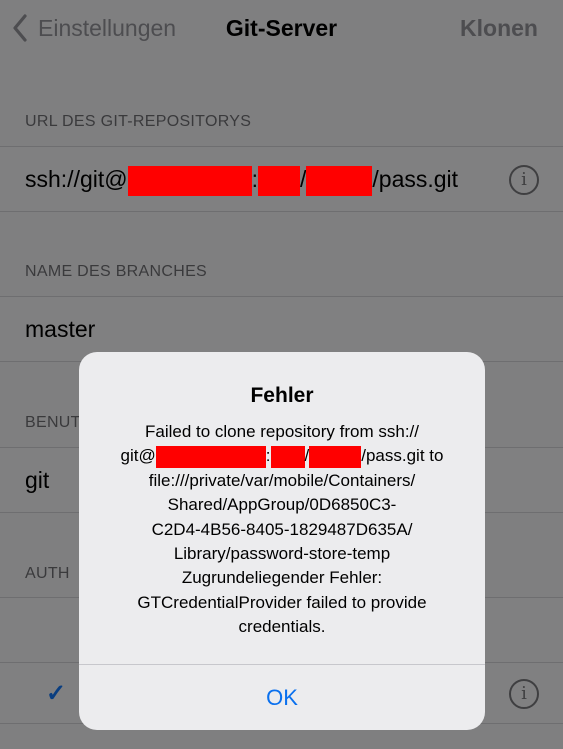  I want to click on repo-url-value: ssh://git@: //pass.git, so click(241, 181).